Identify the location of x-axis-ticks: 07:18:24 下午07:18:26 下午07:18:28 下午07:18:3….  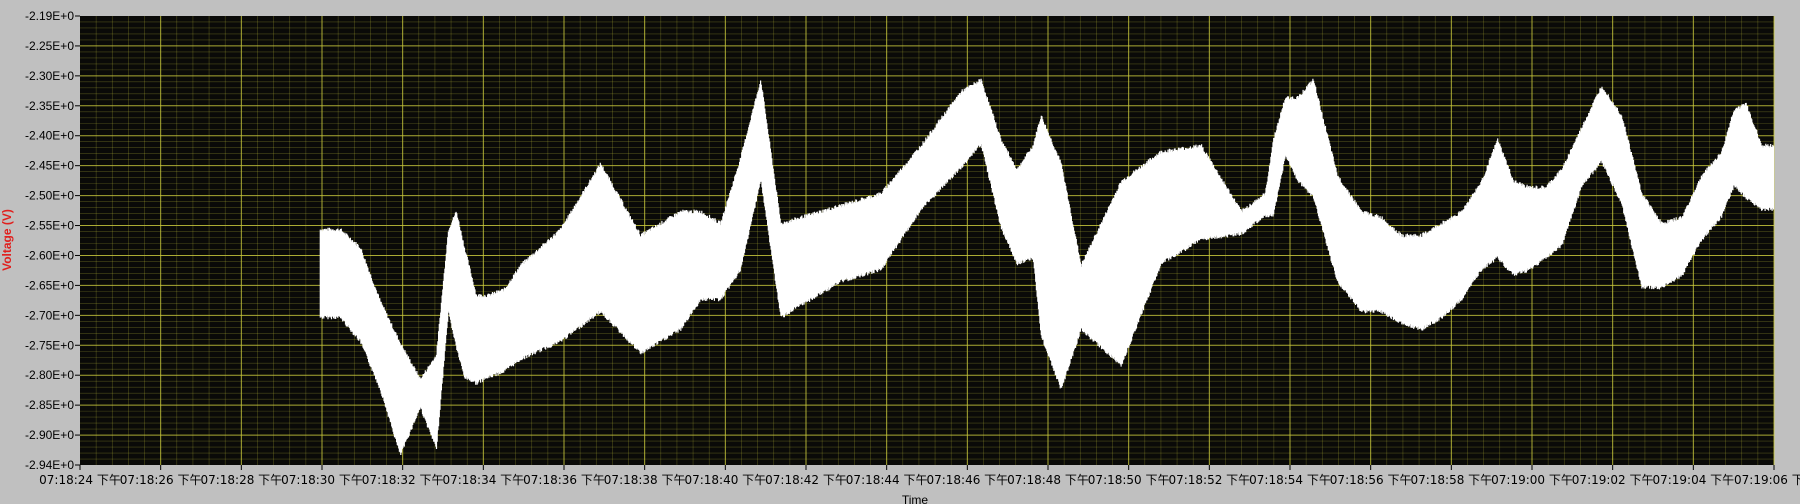
(919, 476).